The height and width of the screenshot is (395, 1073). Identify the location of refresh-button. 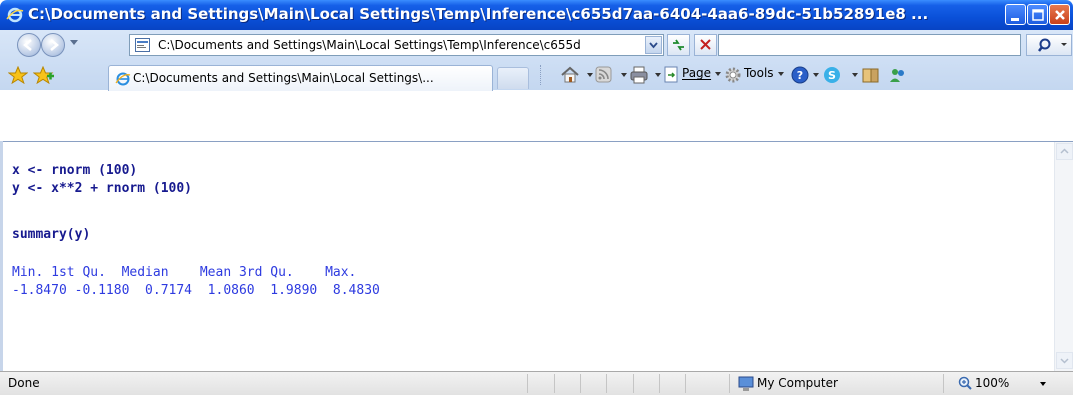
(678, 45).